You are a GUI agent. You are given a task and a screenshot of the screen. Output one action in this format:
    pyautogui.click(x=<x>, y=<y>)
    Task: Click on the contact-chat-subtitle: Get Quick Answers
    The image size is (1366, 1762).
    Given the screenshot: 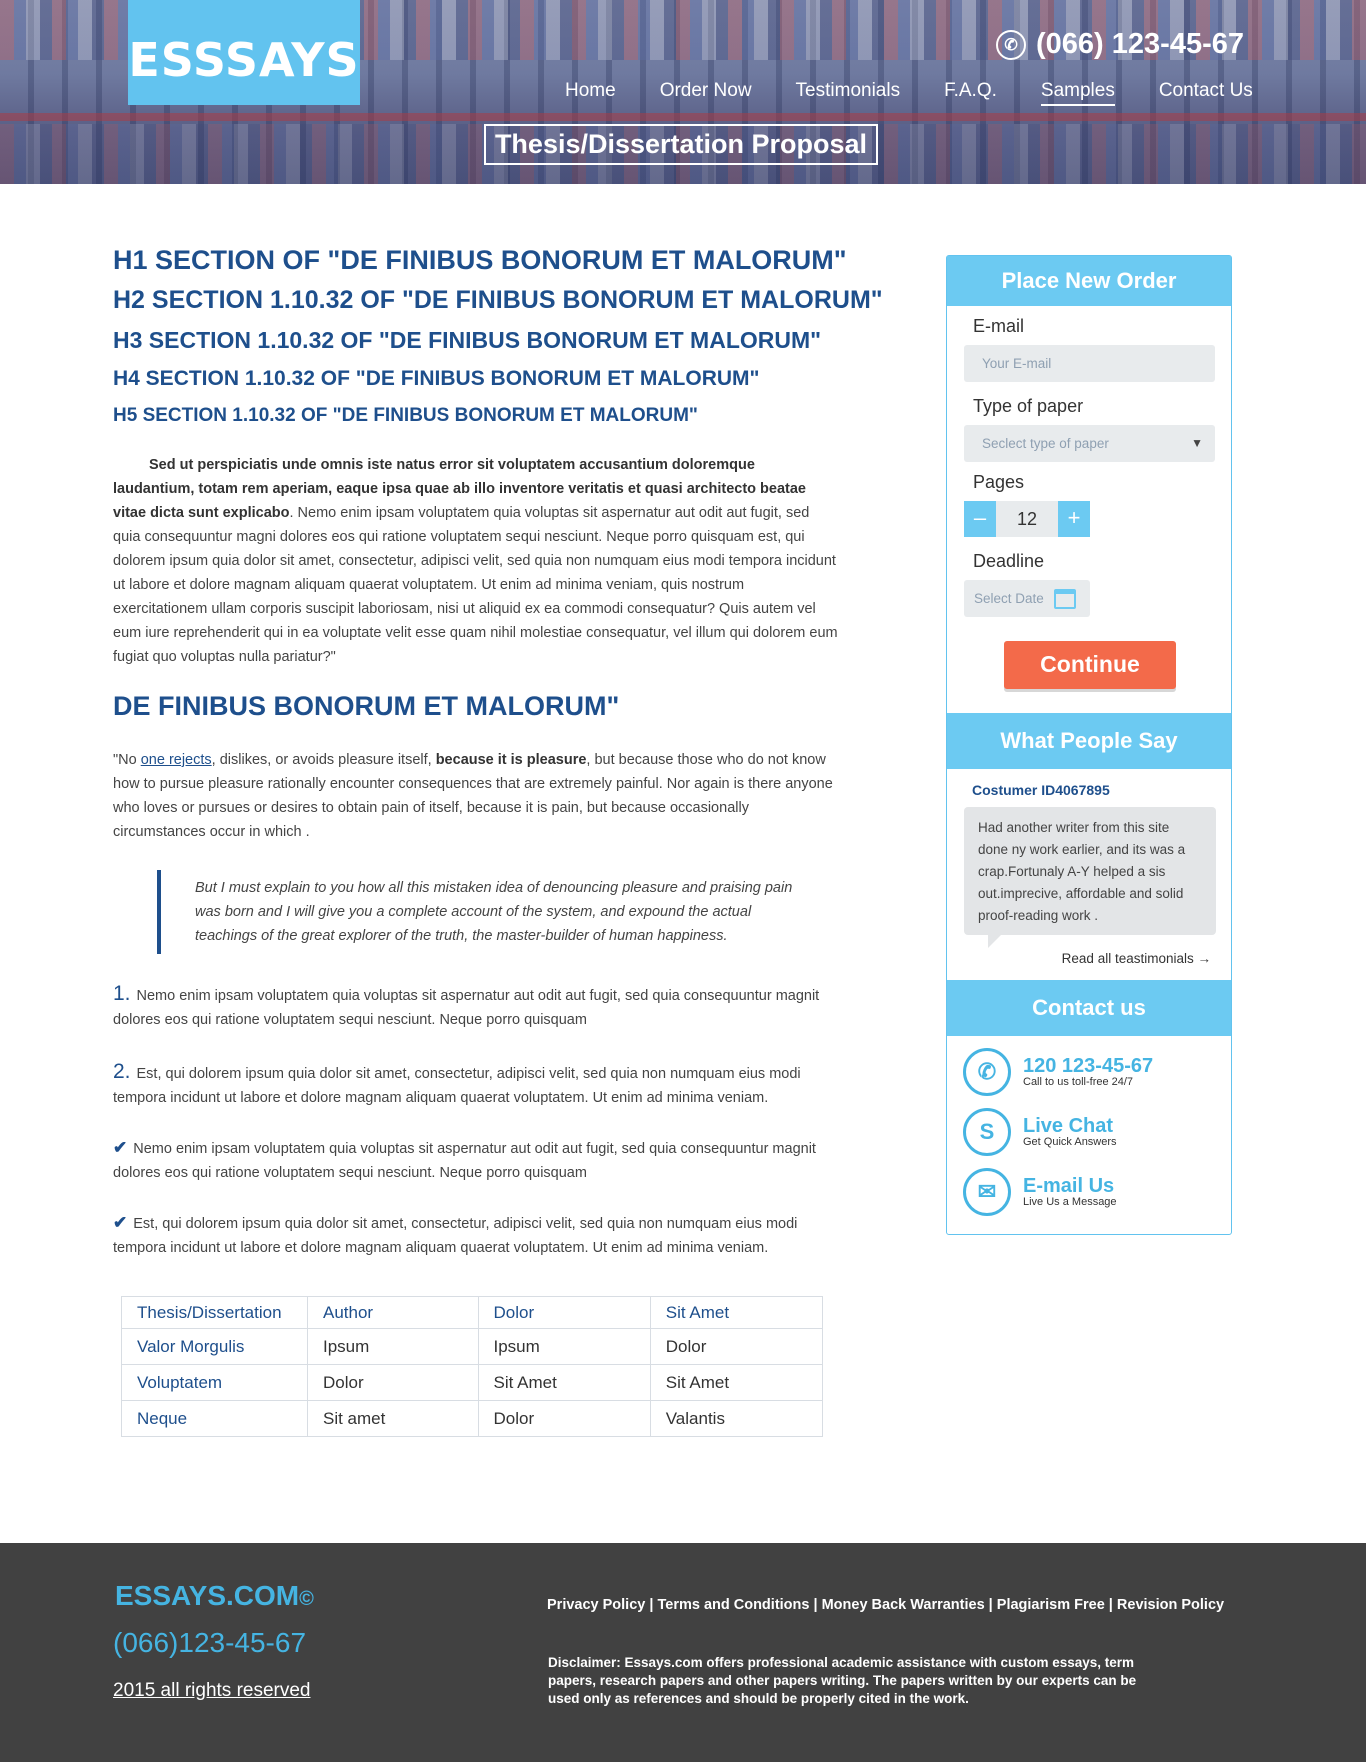 What is the action you would take?
    pyautogui.click(x=1070, y=1141)
    